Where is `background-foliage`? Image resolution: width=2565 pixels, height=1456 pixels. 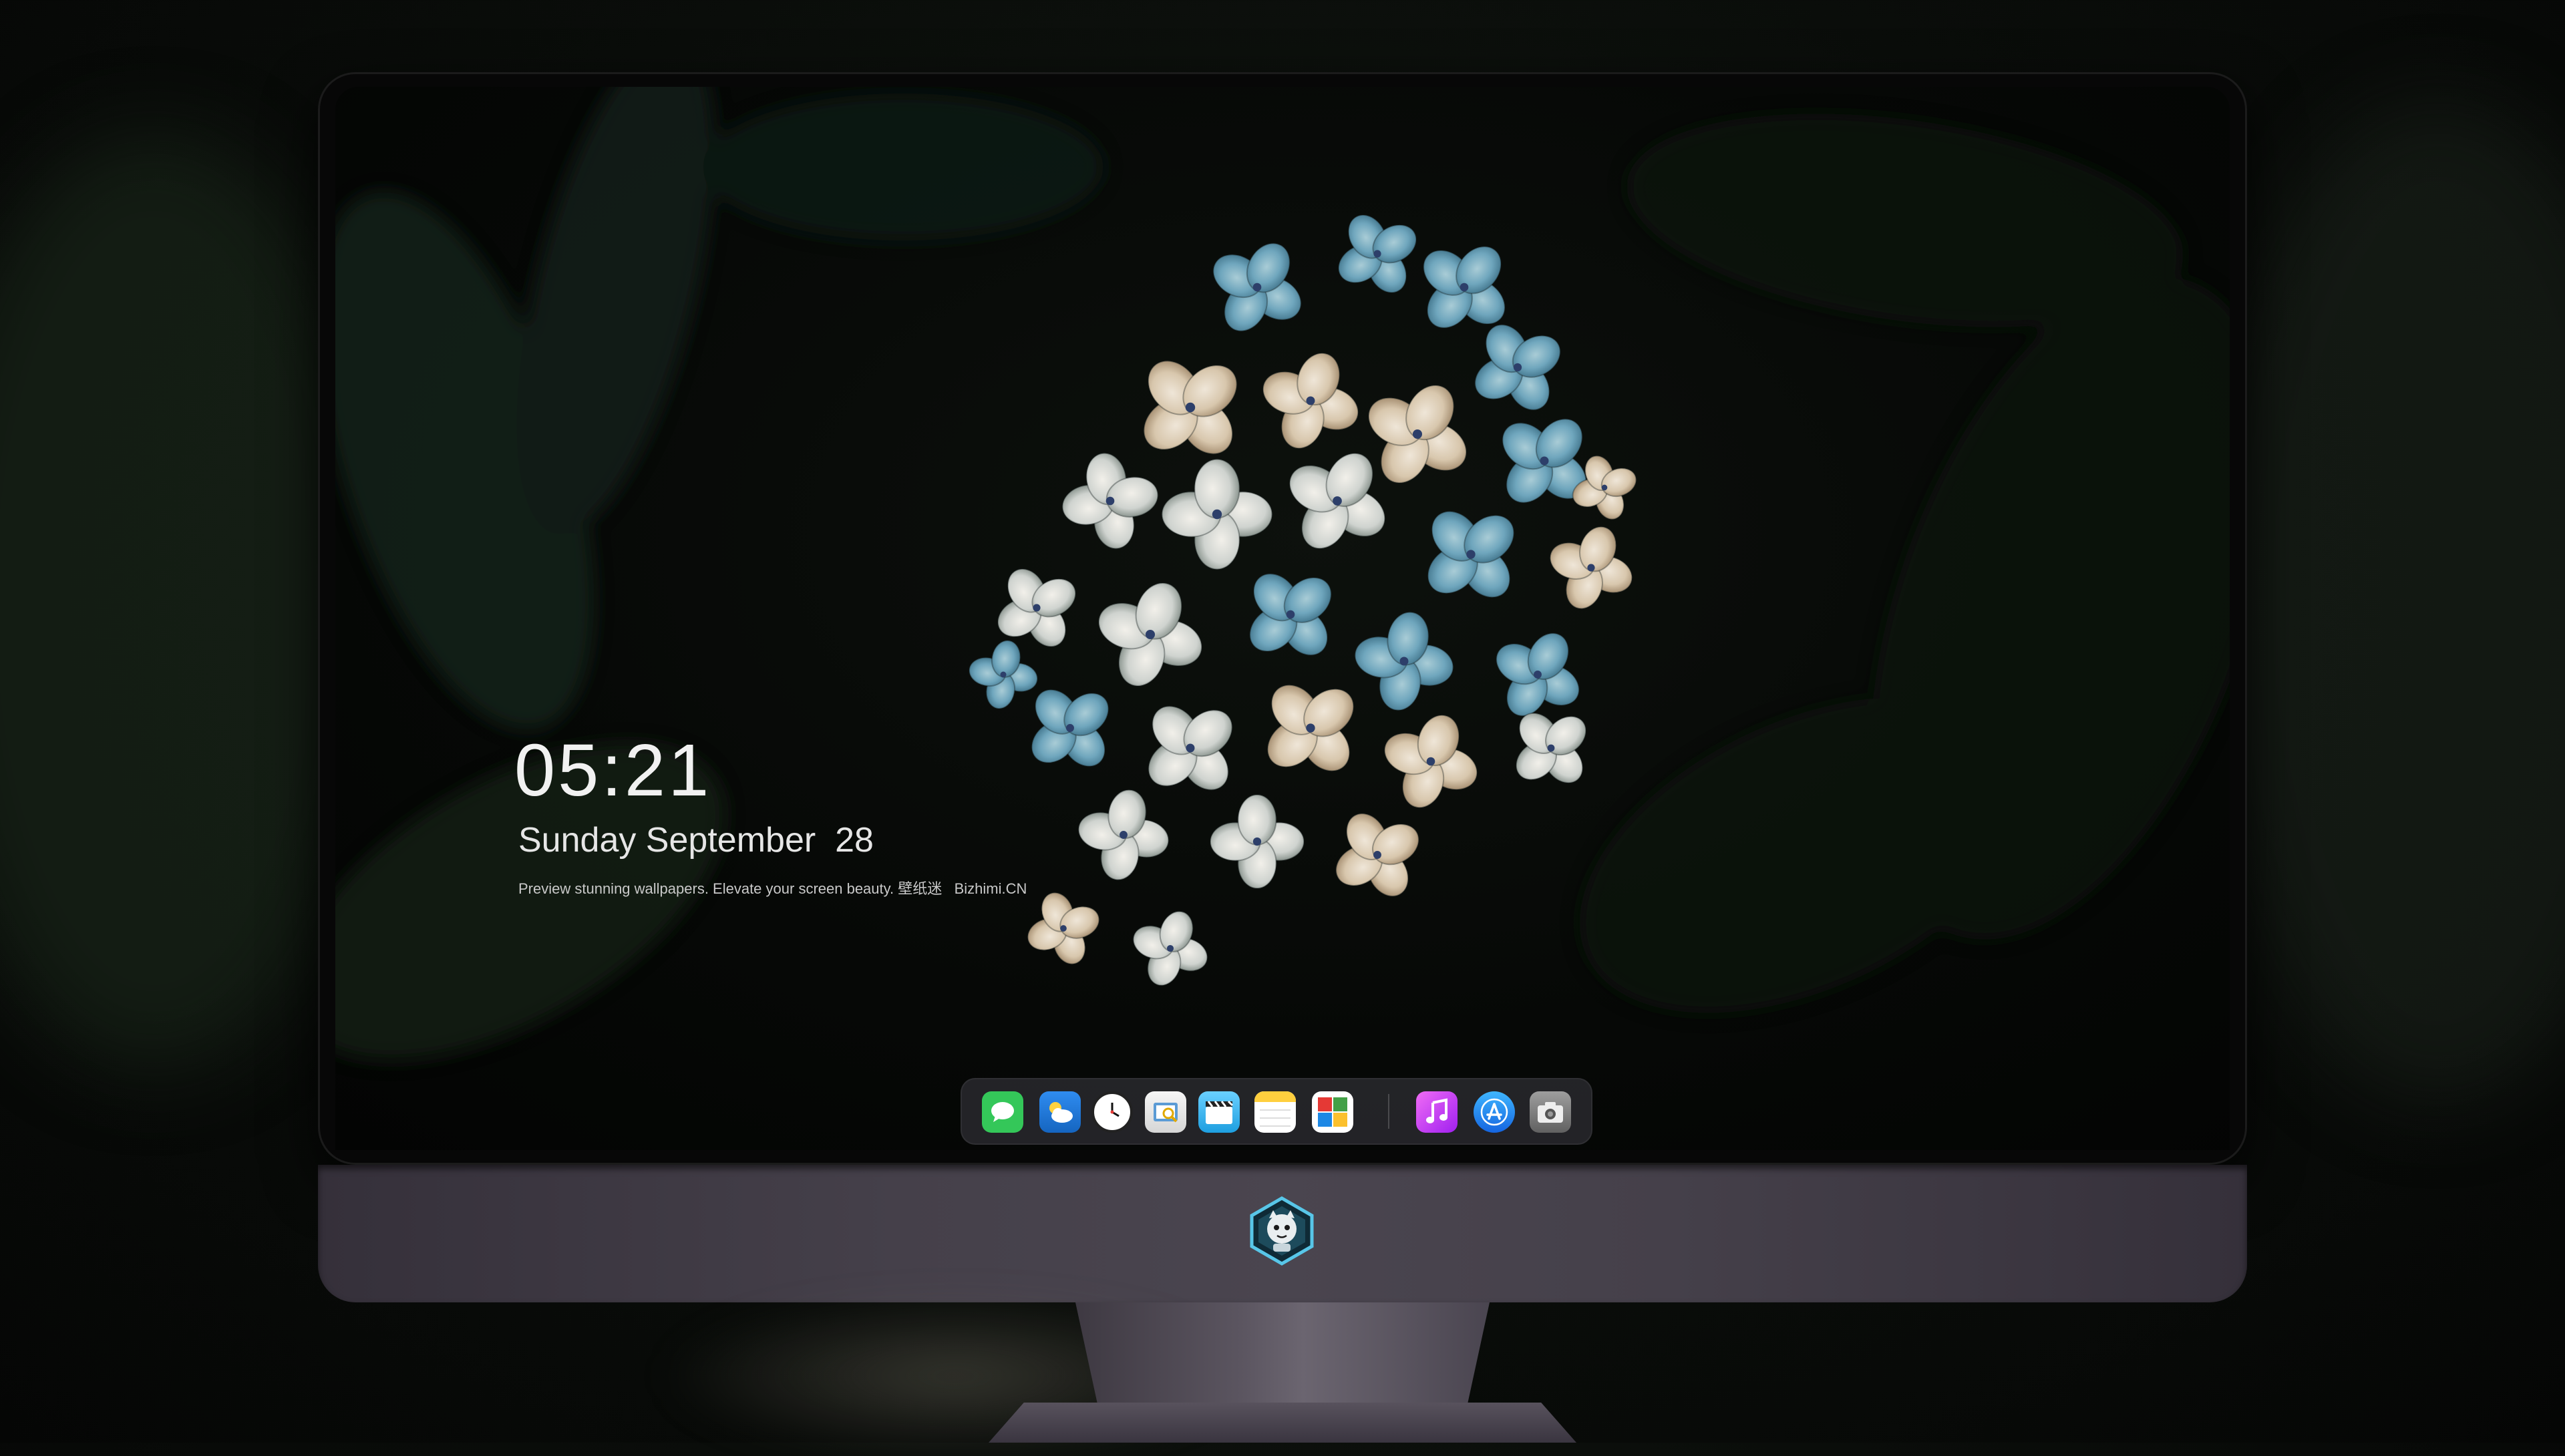 background-foliage is located at coordinates (2384, 601).